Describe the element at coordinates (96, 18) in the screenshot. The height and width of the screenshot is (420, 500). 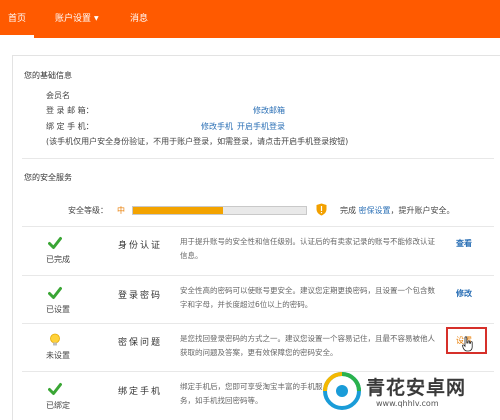
I see `chevron-down-icon: ▼` at that location.